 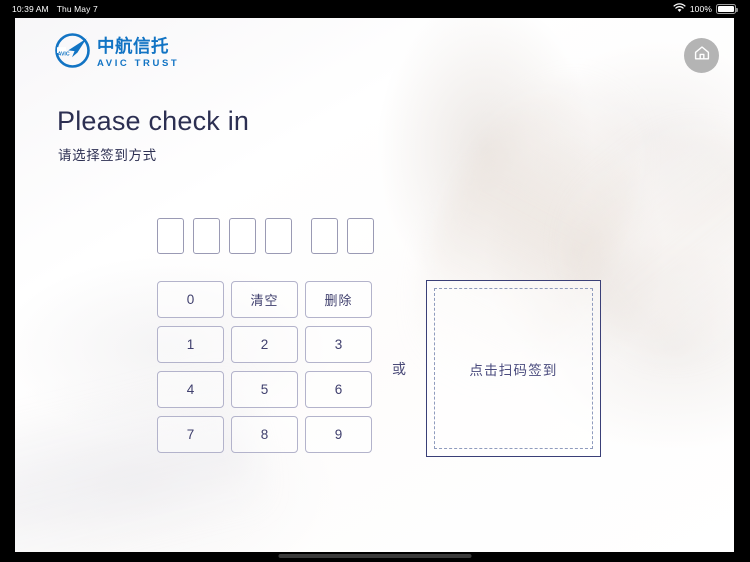 What do you see at coordinates (133, 46) in the screenshot?
I see `brand-name-cn: 中航信托` at bounding box center [133, 46].